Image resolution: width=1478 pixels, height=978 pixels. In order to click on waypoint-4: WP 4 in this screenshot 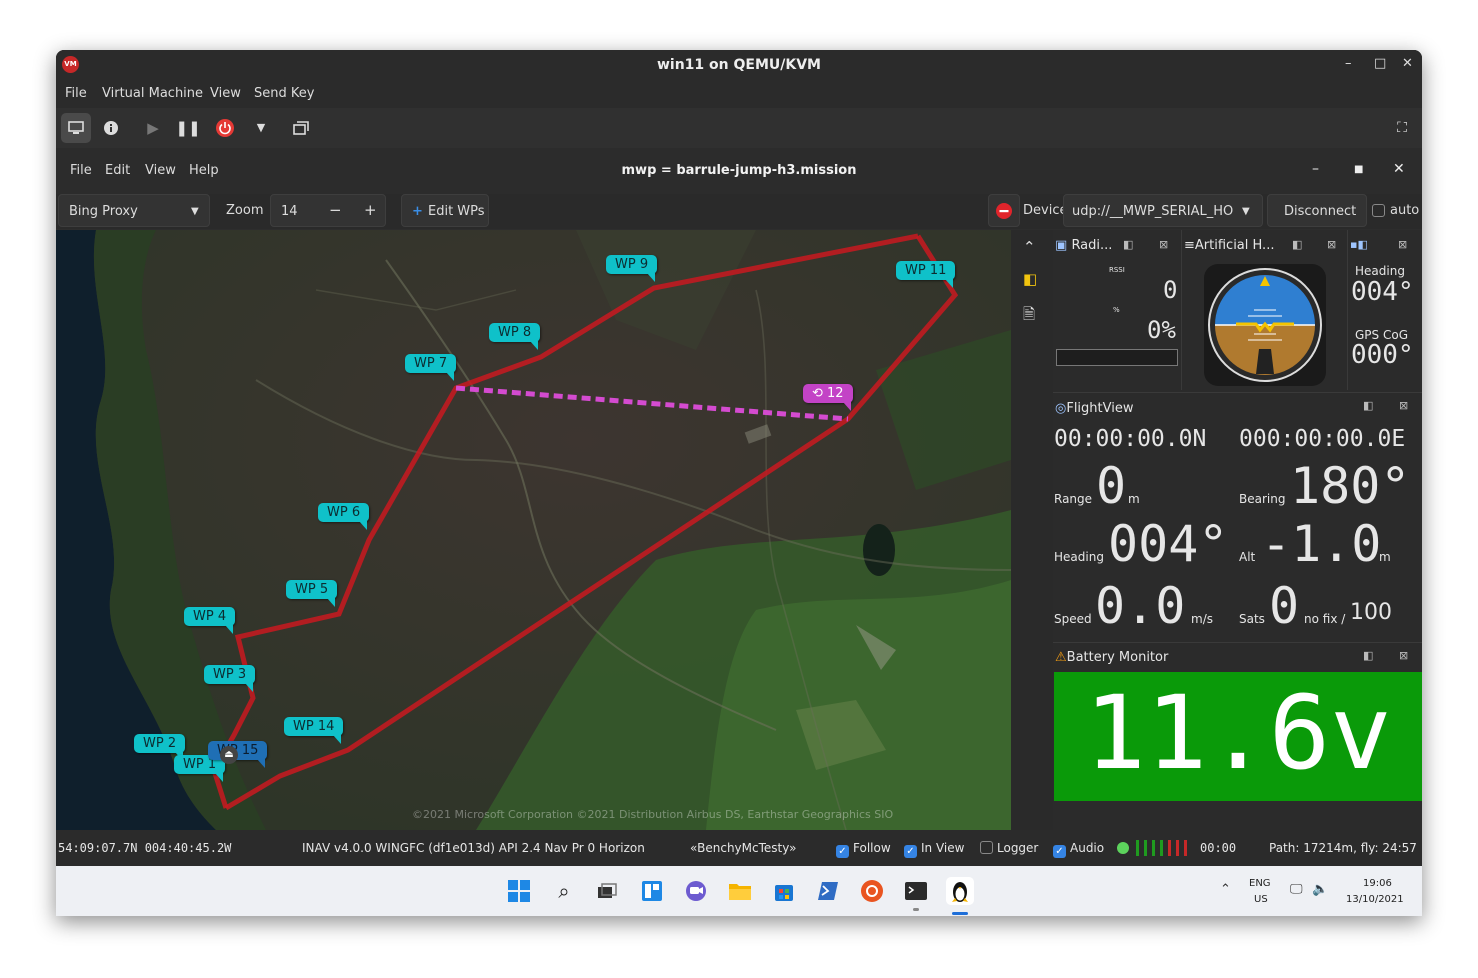, I will do `click(210, 620)`.